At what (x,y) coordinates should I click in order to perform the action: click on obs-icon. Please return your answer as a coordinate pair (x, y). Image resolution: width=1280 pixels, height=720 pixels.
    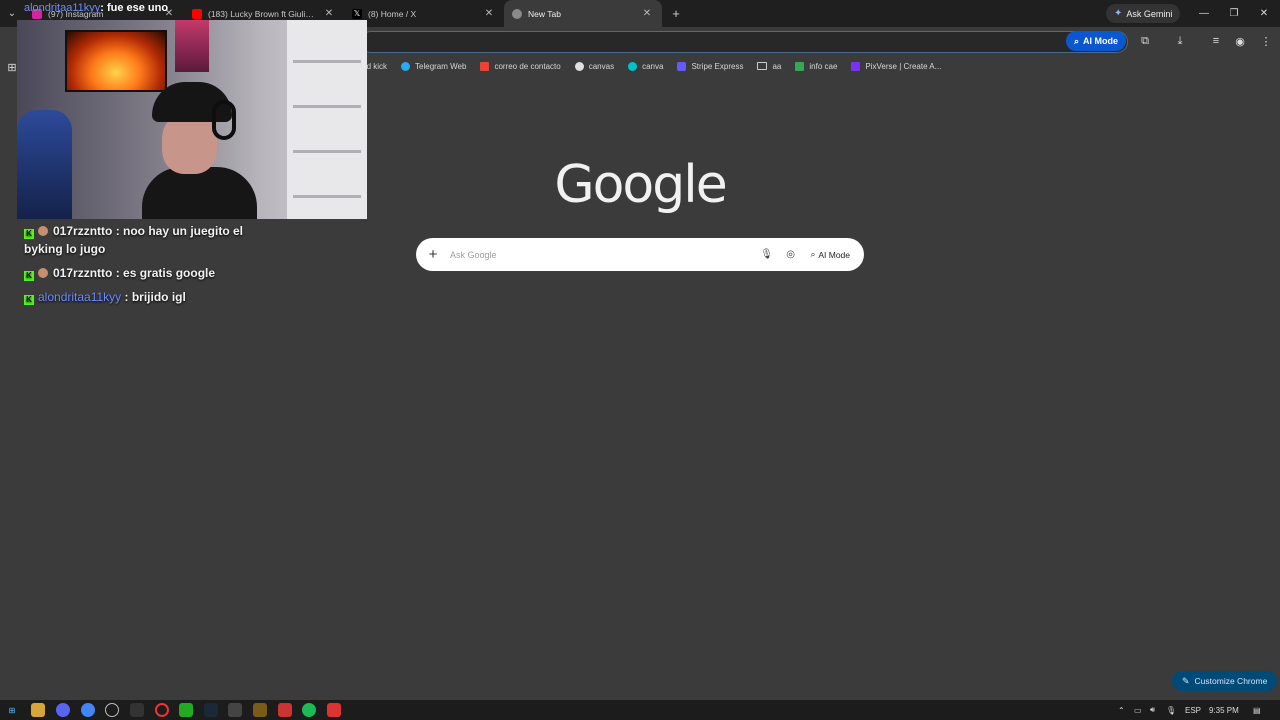
    Looking at the image, I should click on (162, 710).